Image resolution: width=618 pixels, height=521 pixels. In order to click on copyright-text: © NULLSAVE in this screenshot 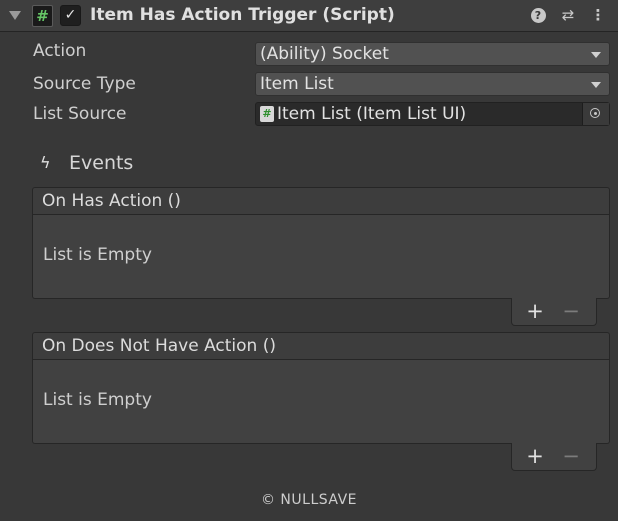, I will do `click(309, 500)`.